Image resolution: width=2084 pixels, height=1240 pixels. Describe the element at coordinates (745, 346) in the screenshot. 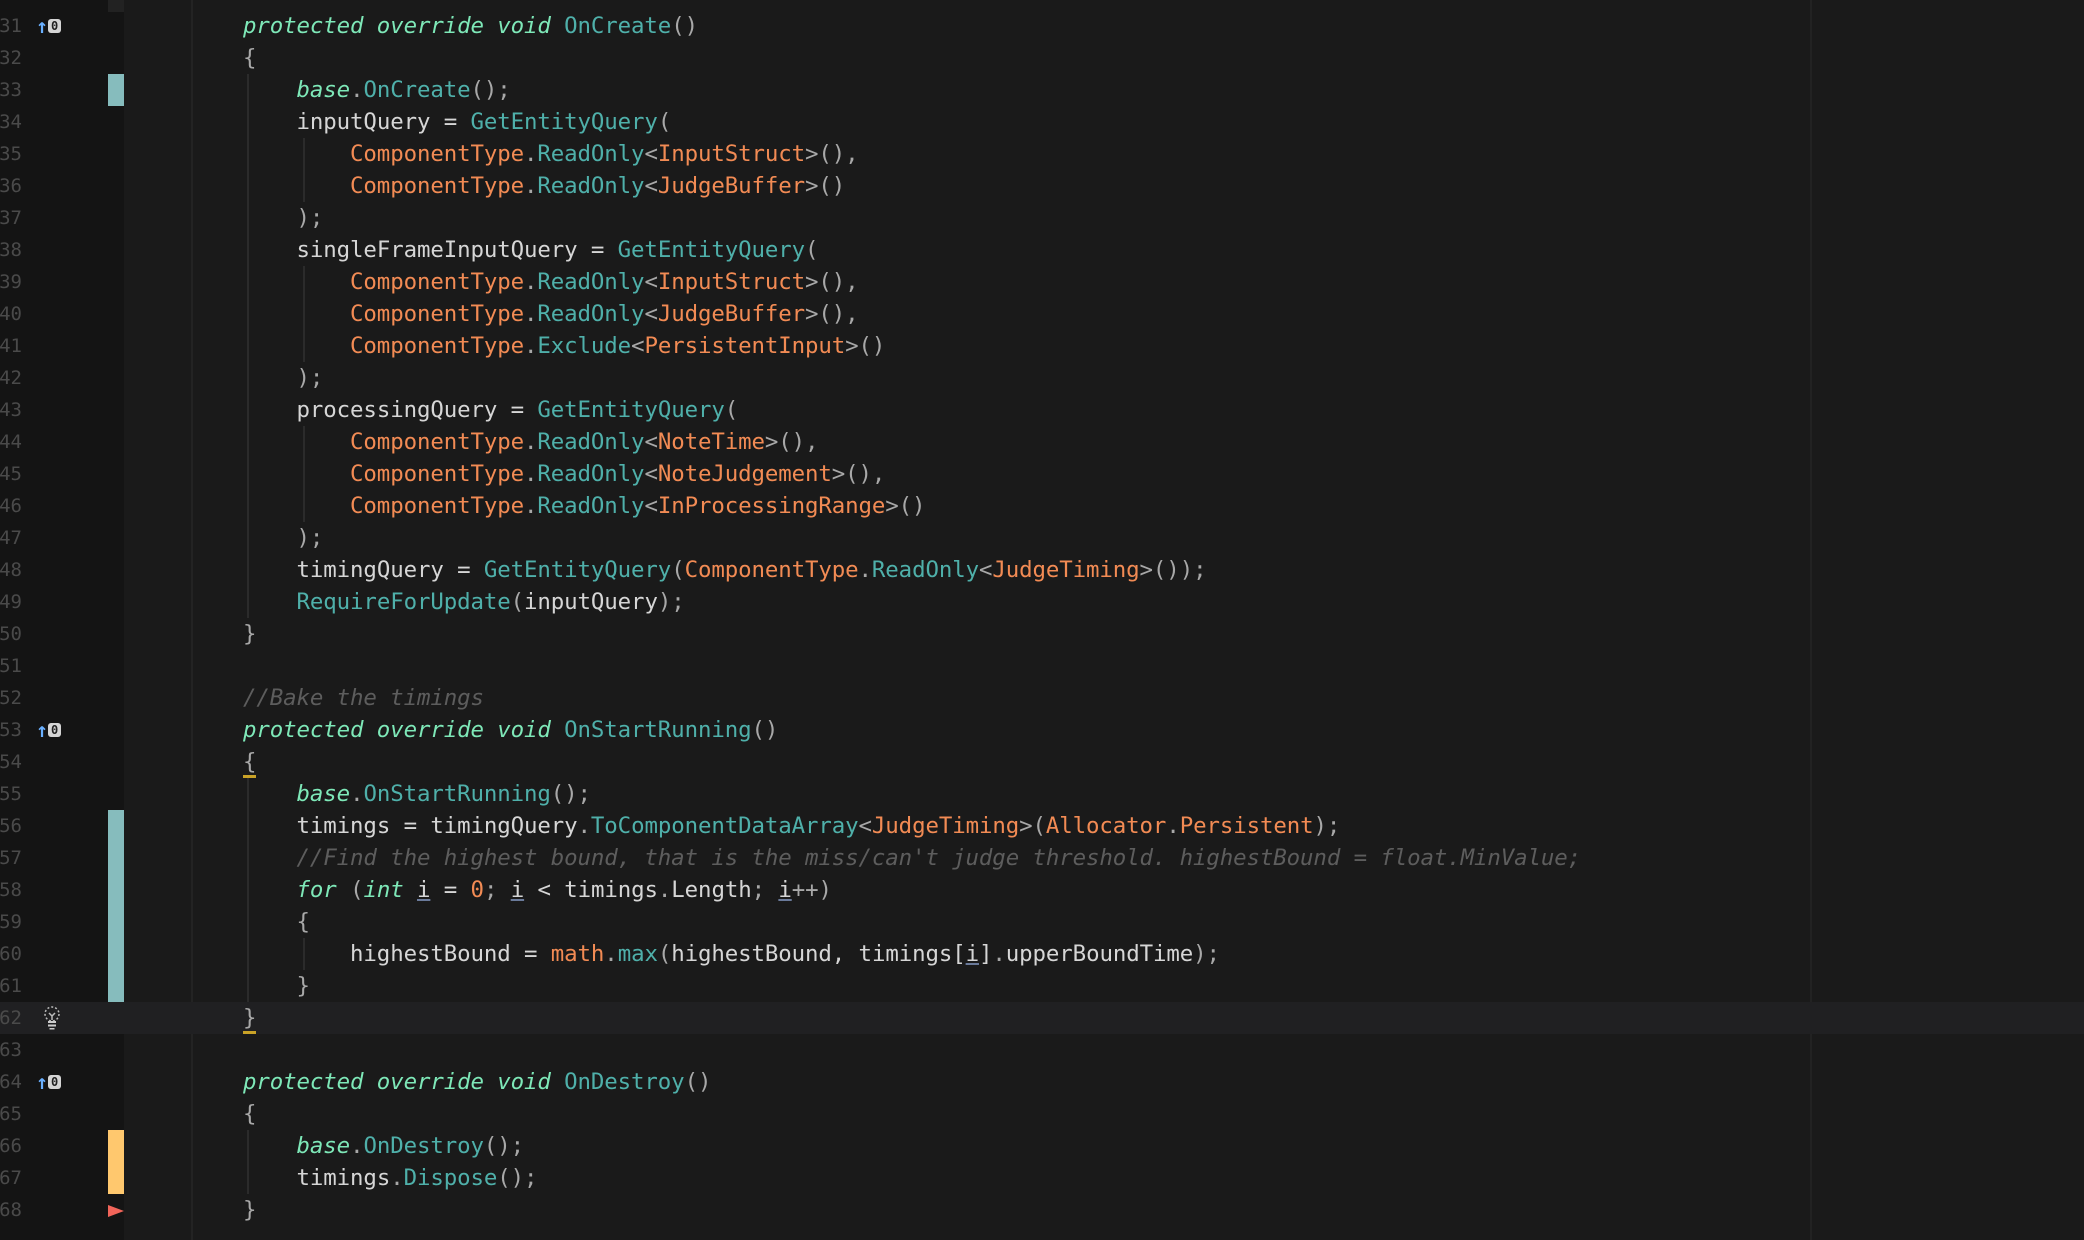

I see `code-token: PersistentInput` at that location.